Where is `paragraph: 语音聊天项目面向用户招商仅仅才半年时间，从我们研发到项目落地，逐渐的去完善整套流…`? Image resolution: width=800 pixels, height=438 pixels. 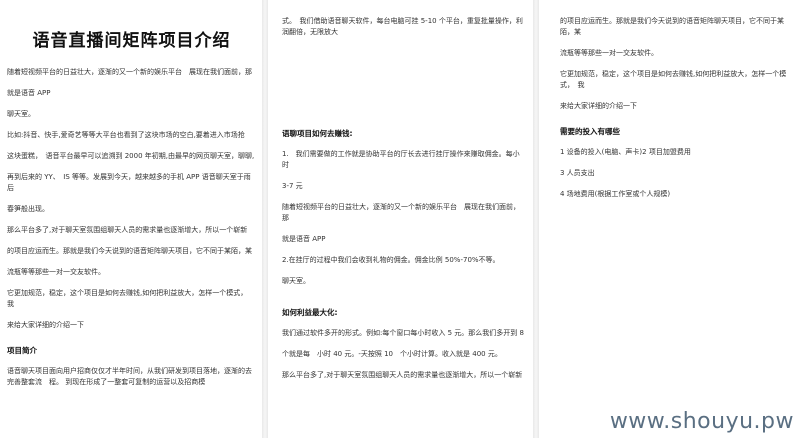
paragraph: 语音聊天项目面向用户招商仅仅才半年时间，从我们研发到项目落地，逐渐的去完善整套流… is located at coordinates (129, 376).